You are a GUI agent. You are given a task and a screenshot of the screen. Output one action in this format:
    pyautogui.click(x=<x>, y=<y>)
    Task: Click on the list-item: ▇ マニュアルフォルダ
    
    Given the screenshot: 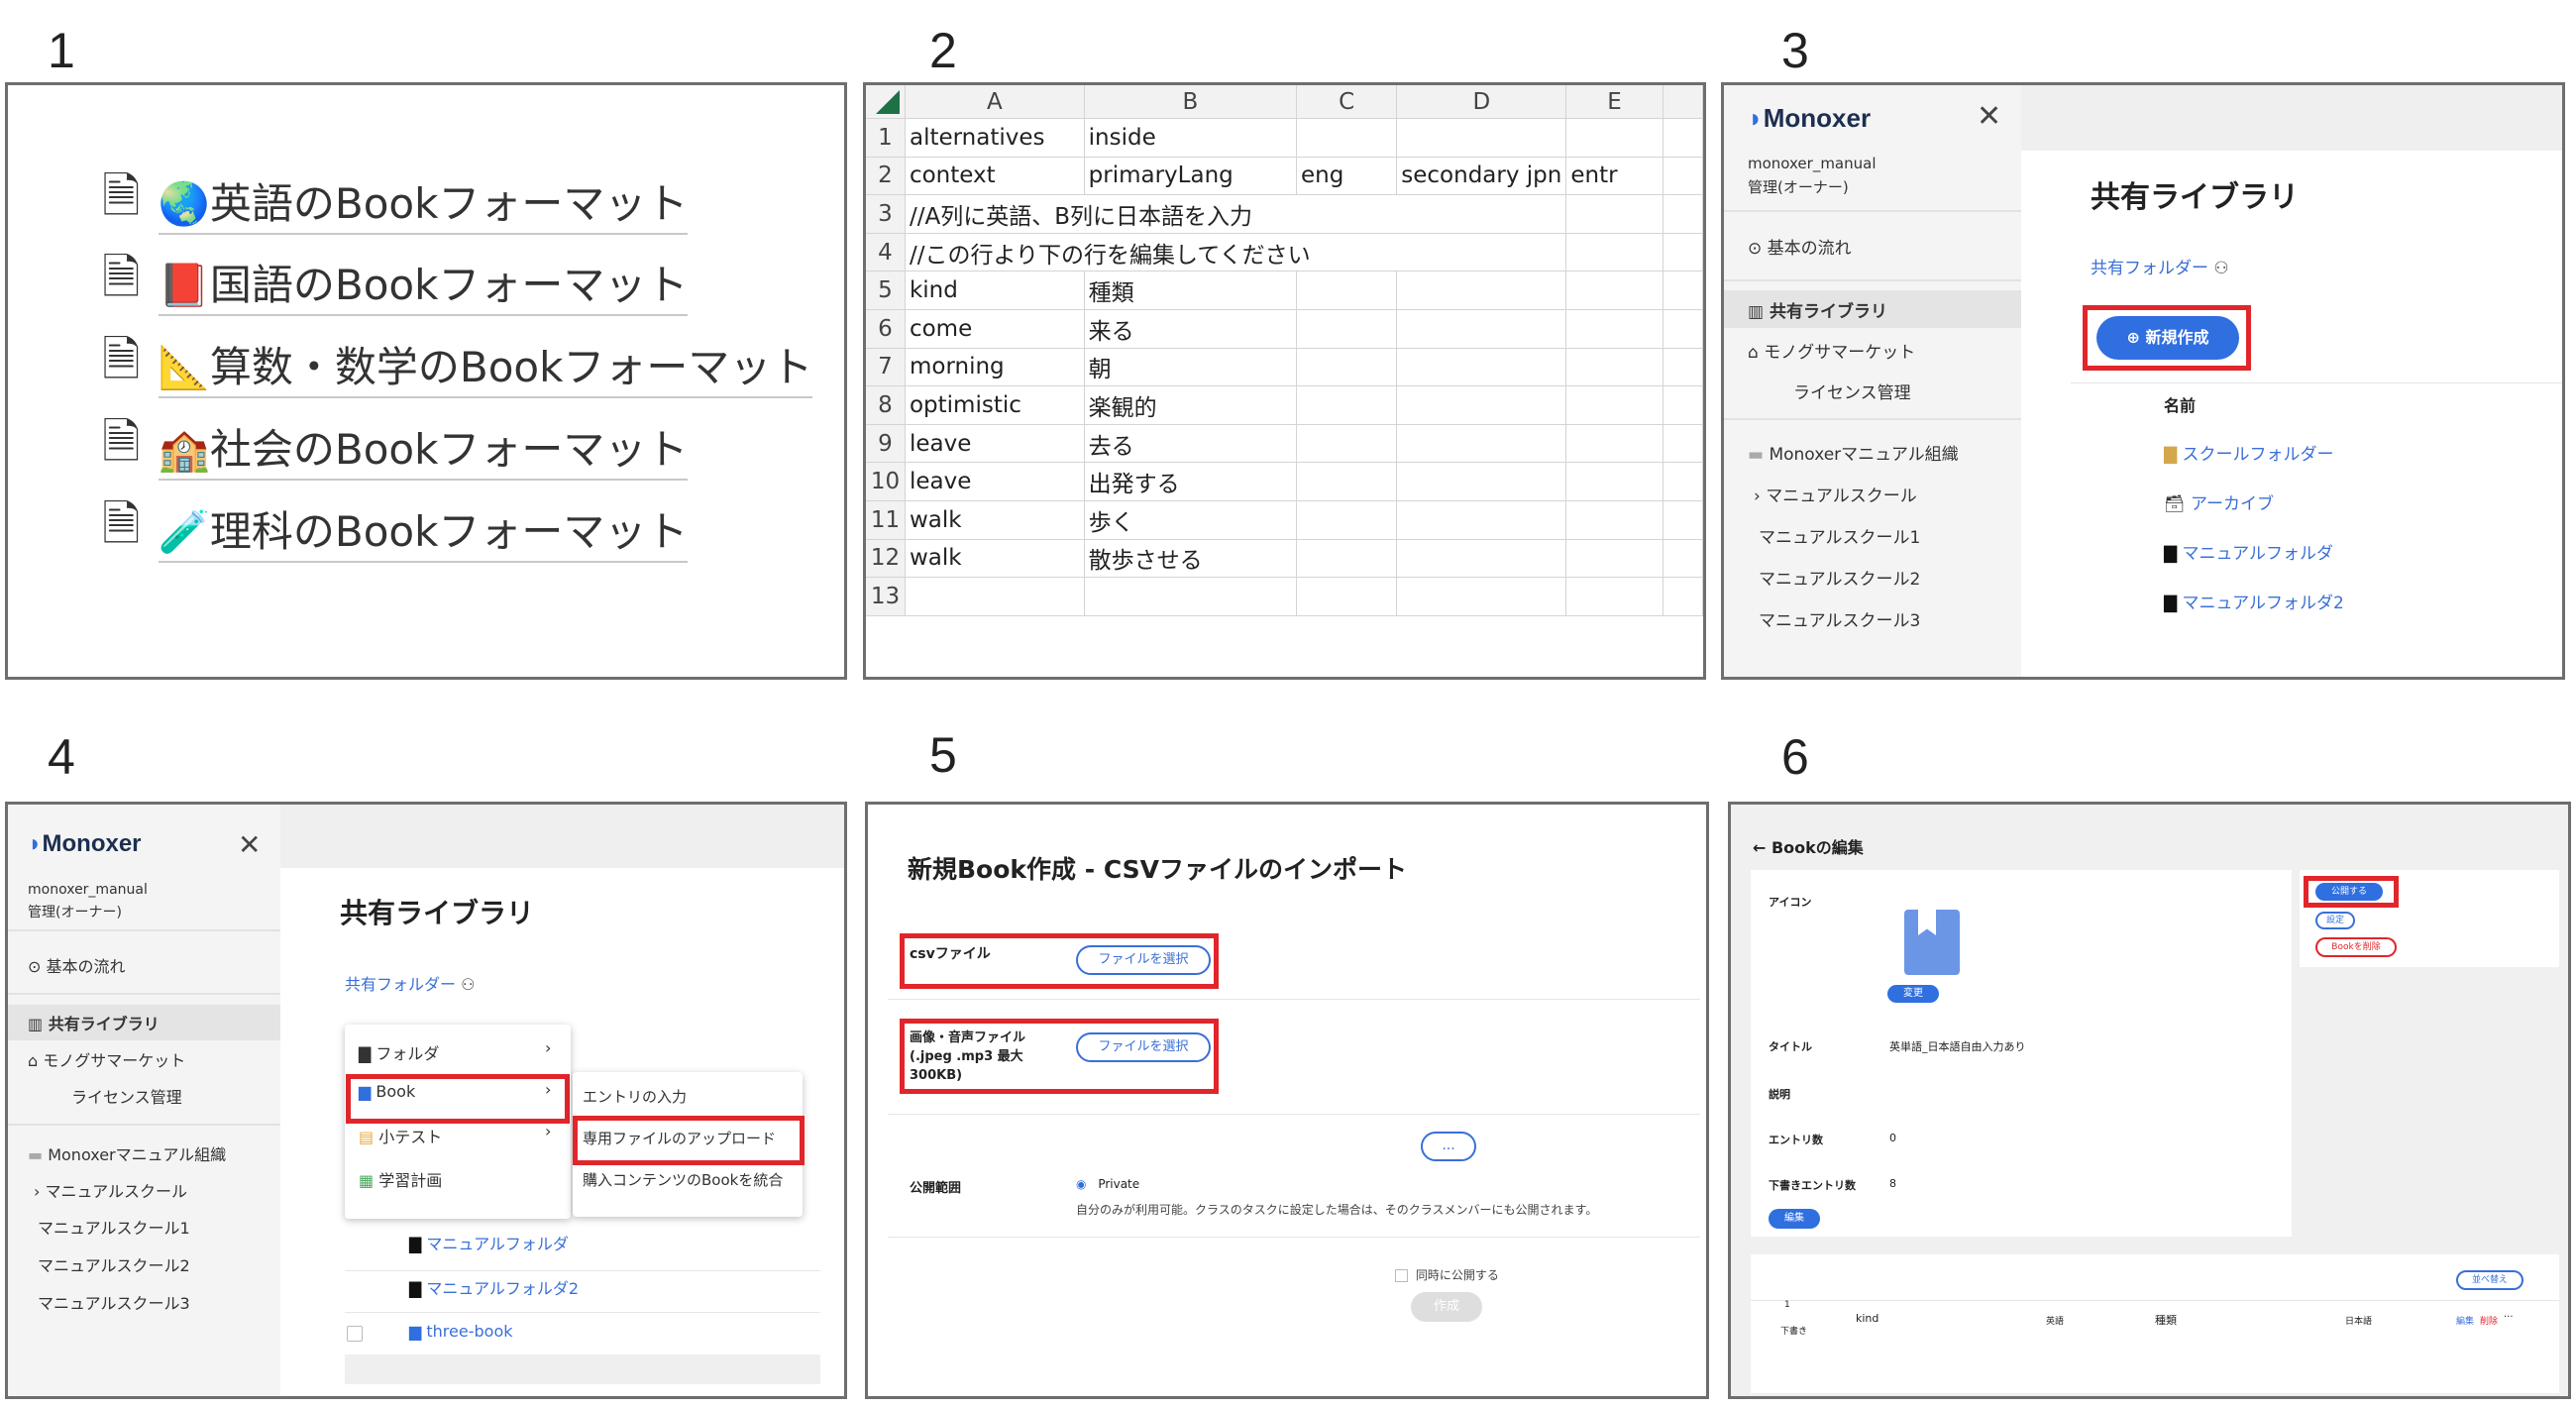 What is the action you would take?
    pyautogui.click(x=2248, y=551)
    